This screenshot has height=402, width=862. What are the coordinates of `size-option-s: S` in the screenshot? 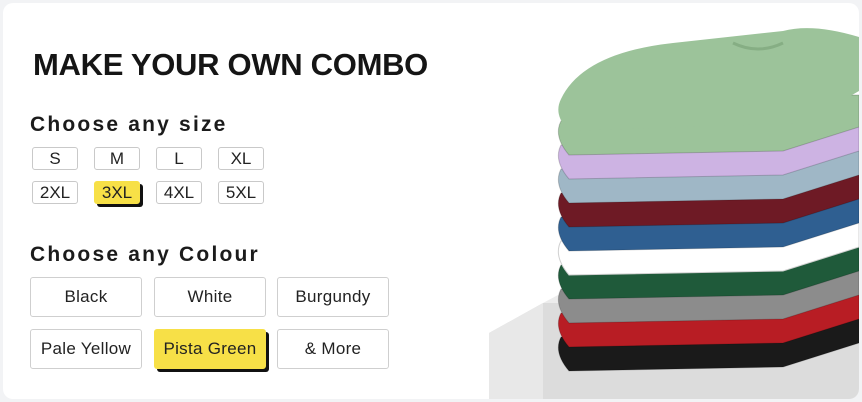 It's located at (55, 158).